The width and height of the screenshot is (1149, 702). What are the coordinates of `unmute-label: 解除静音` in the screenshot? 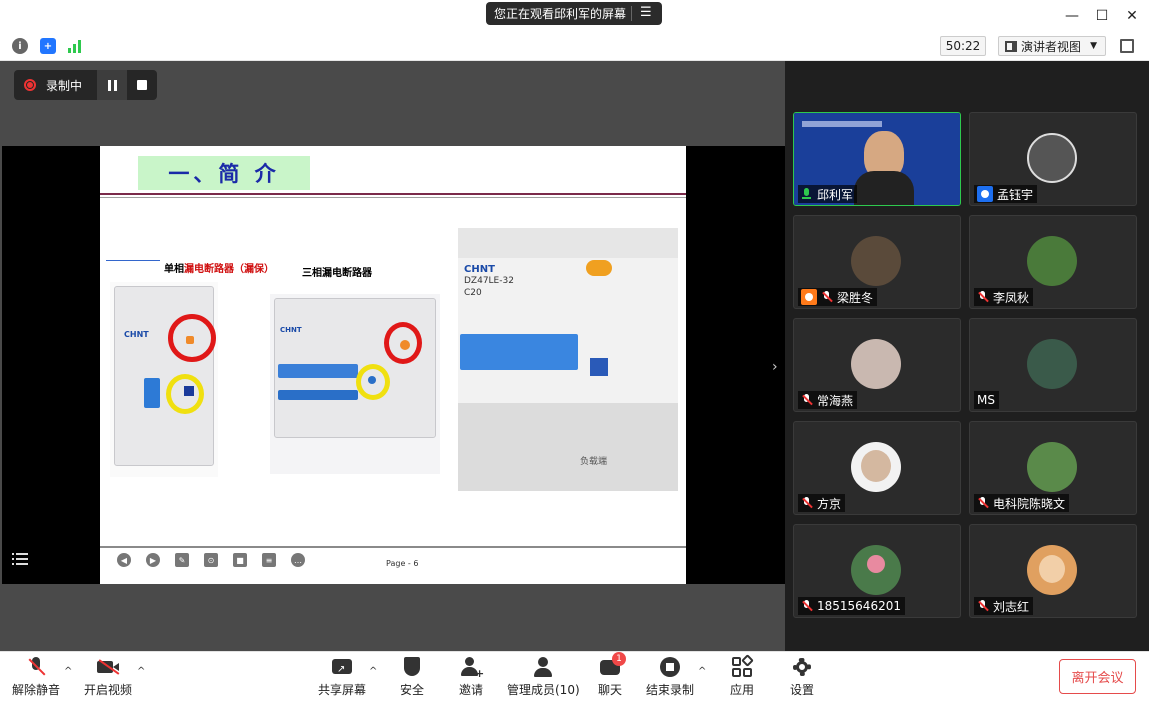 It's located at (36, 690).